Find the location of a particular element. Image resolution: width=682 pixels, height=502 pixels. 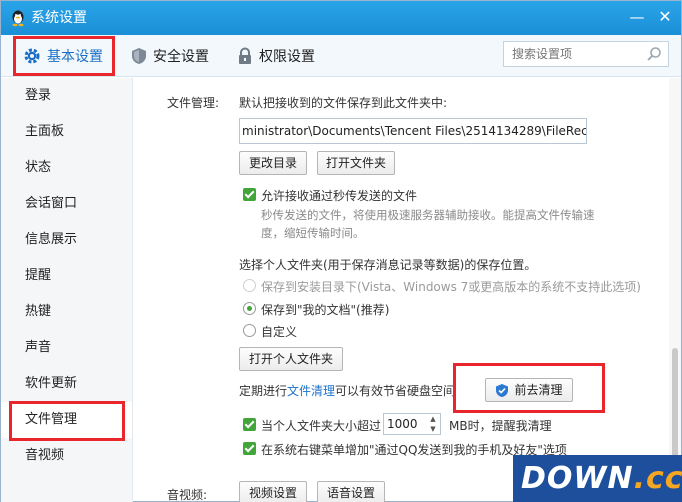

tab-label: 基本设置 is located at coordinates (75, 57).